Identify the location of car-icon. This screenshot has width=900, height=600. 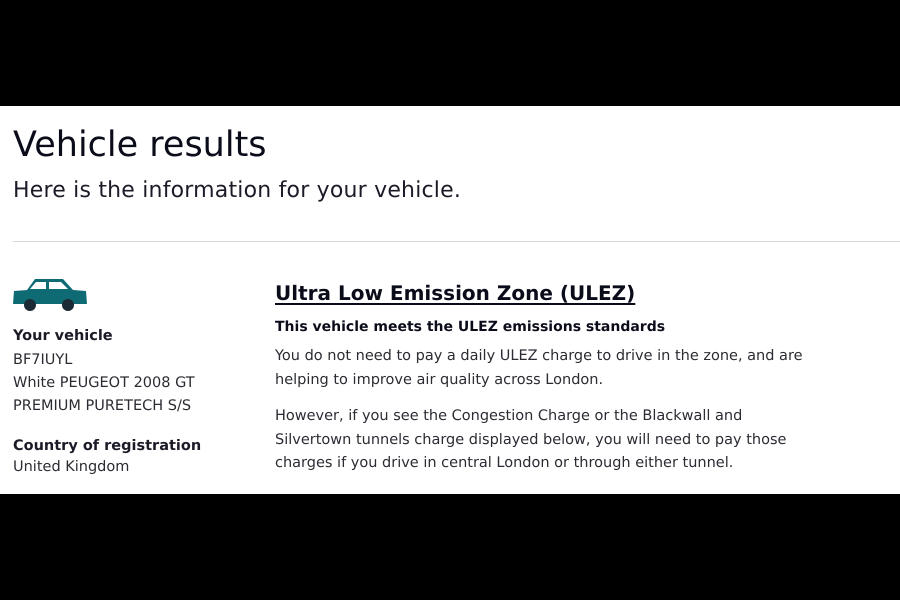
(50, 295).